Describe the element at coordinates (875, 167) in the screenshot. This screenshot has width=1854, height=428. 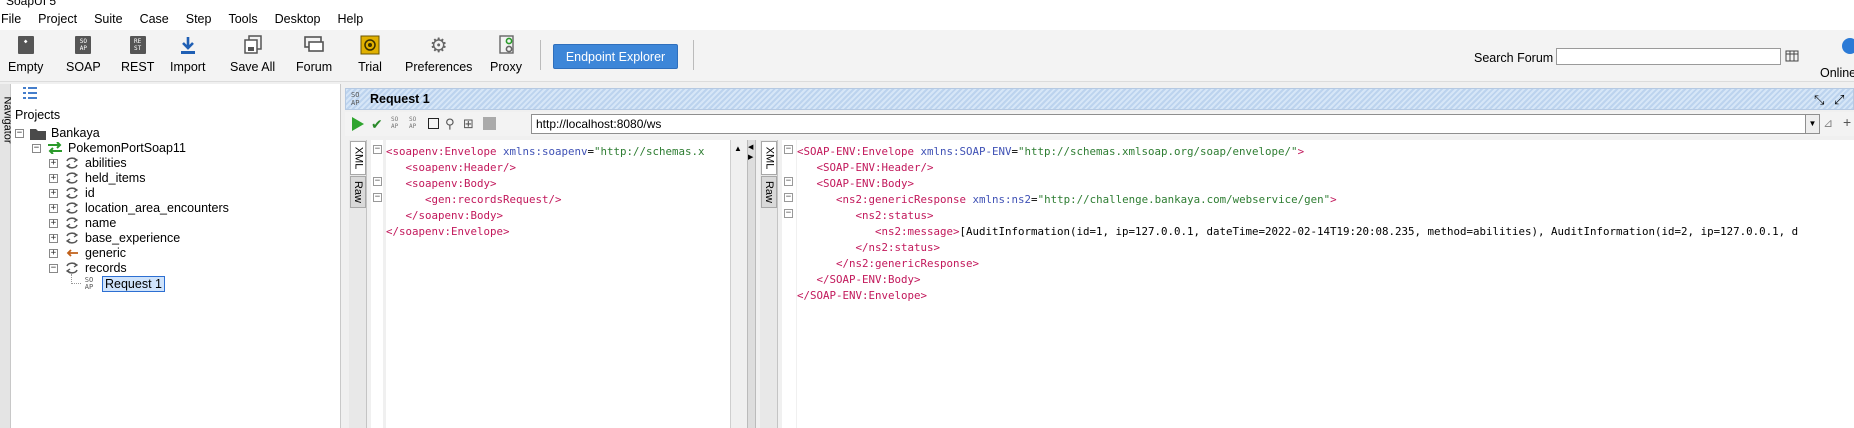
I see `xml-token: <SOAP-ENV:Header/>` at that location.